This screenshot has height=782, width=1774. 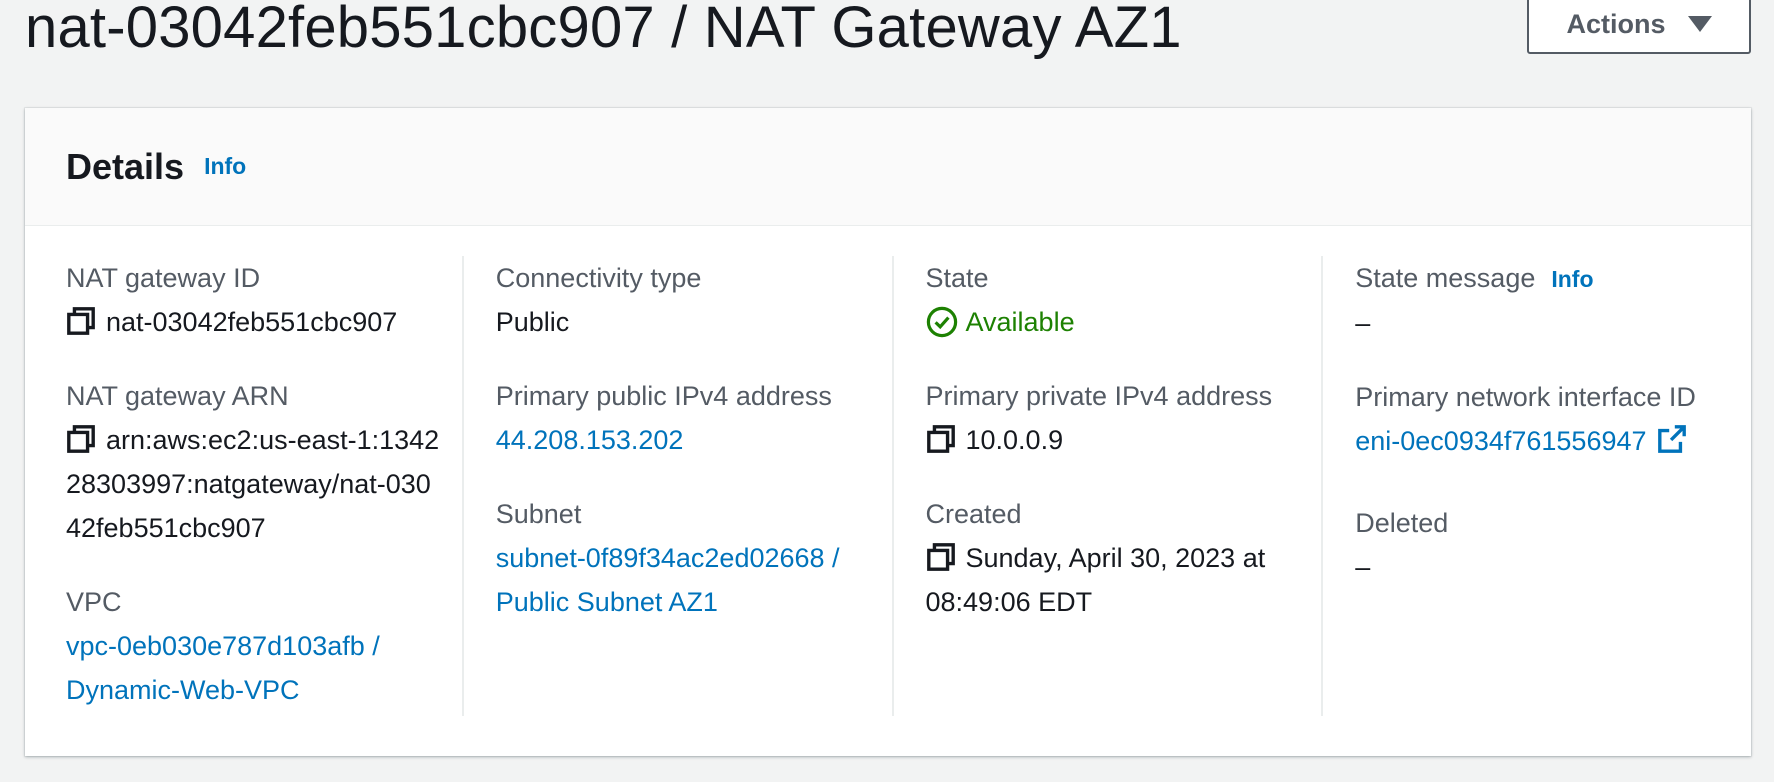 I want to click on field-value: Sunday, April 30, 2023 at 08:49:06 EDT, so click(x=1114, y=580).